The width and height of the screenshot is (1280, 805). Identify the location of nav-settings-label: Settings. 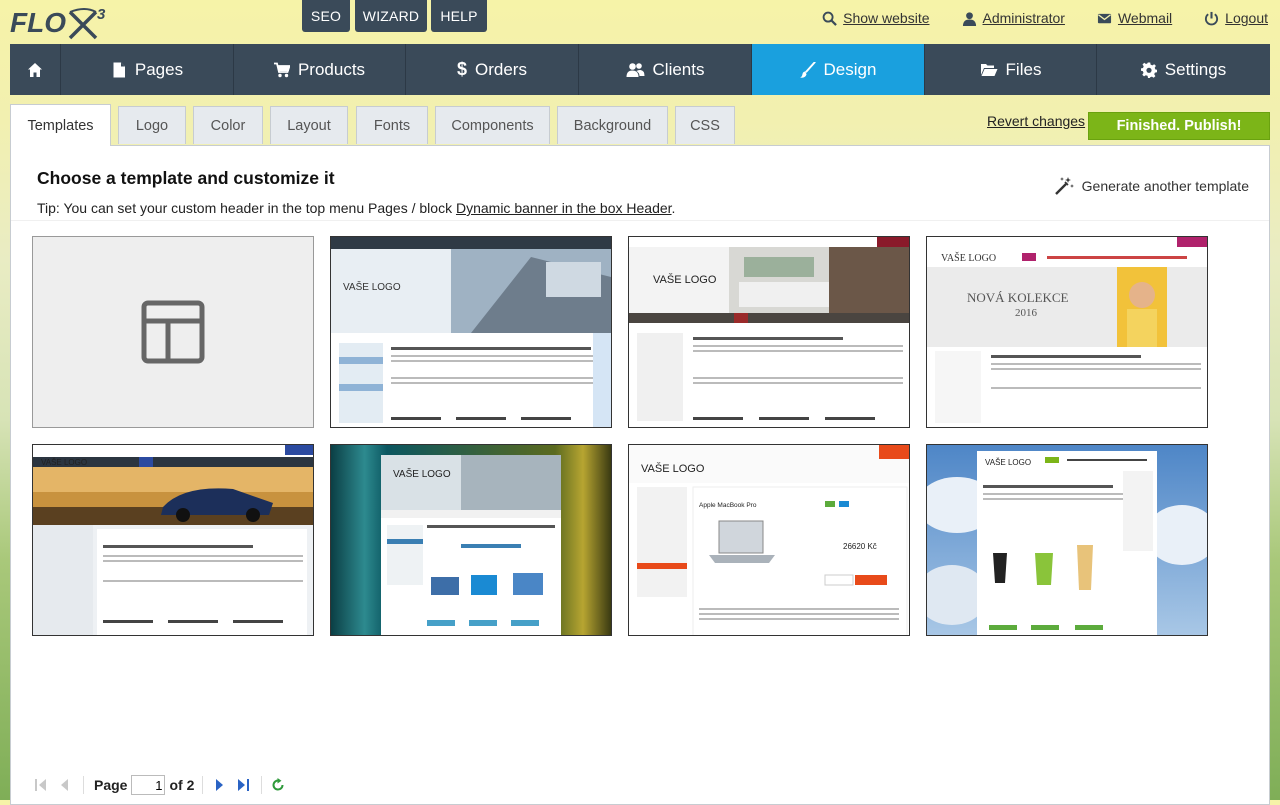
(1195, 69).